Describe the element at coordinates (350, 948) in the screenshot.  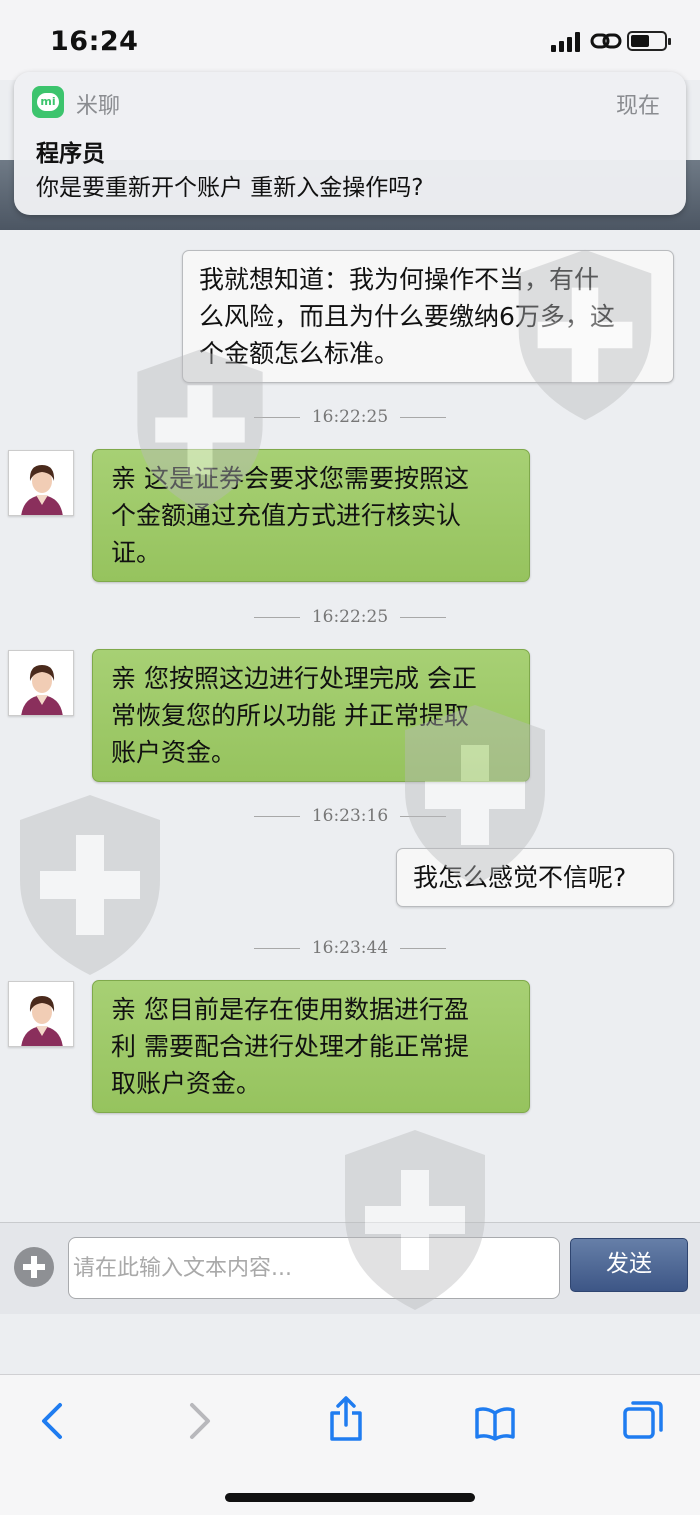
I see `message-timestamp: 16:23:44` at that location.